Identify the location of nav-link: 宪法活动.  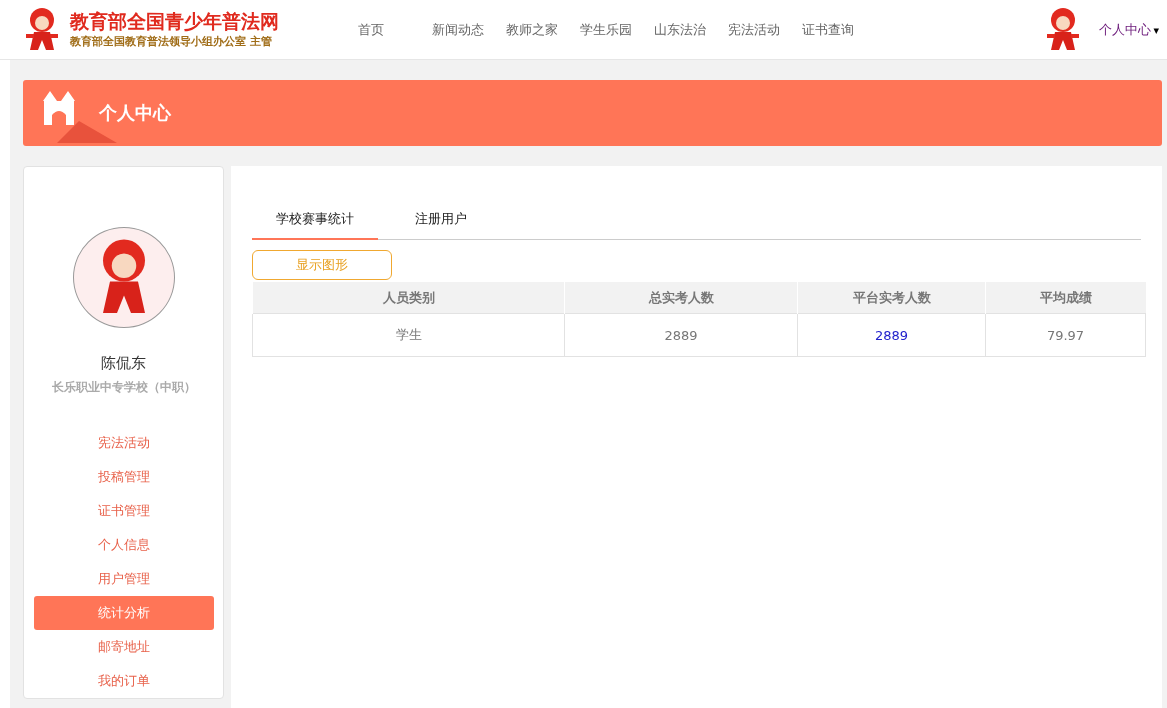
(754, 29).